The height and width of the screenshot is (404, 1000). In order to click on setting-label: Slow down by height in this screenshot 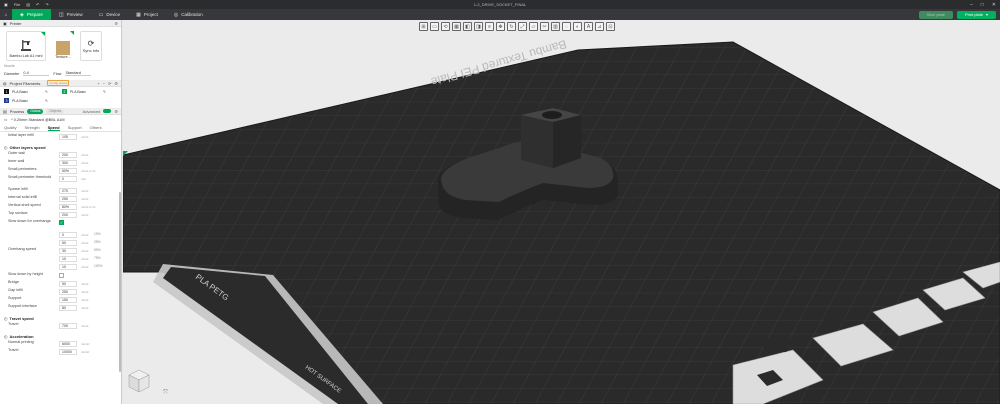, I will do `click(25, 274)`.